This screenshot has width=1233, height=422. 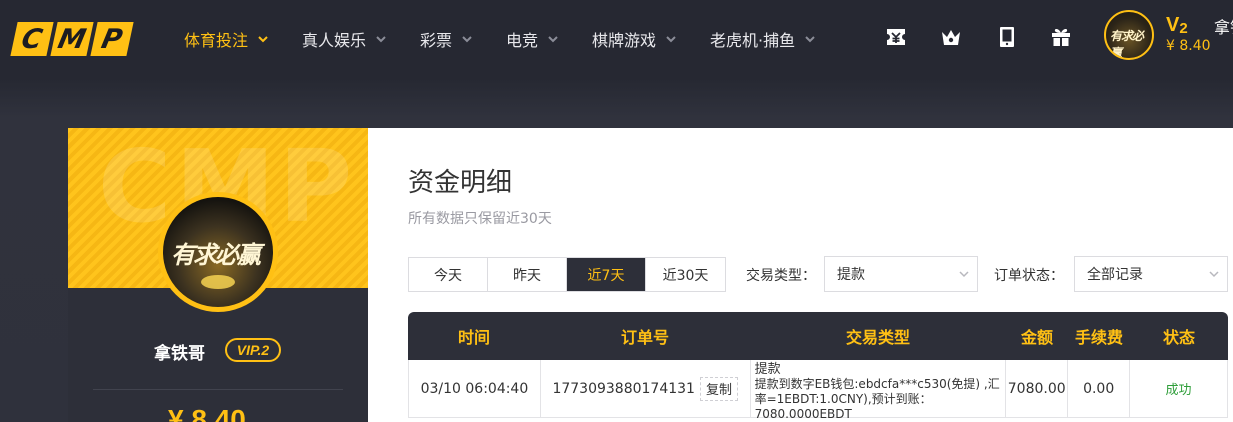 What do you see at coordinates (1036, 337) in the screenshot?
I see `column-header-amount: 金额` at bounding box center [1036, 337].